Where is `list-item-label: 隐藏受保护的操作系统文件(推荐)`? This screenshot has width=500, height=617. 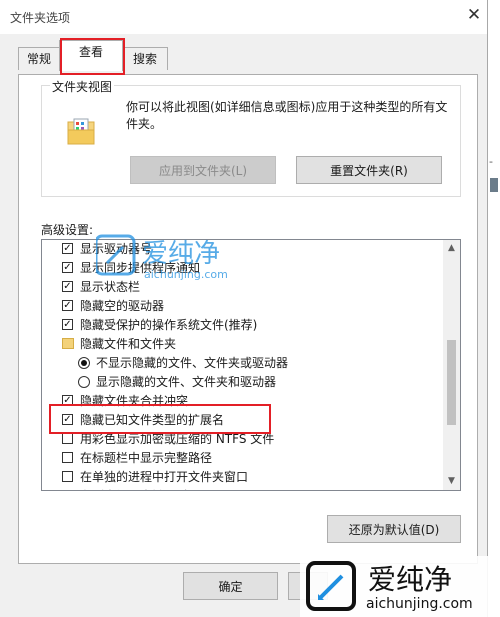
list-item-label: 隐藏受保护的操作系统文件(推荐) is located at coordinates (169, 325).